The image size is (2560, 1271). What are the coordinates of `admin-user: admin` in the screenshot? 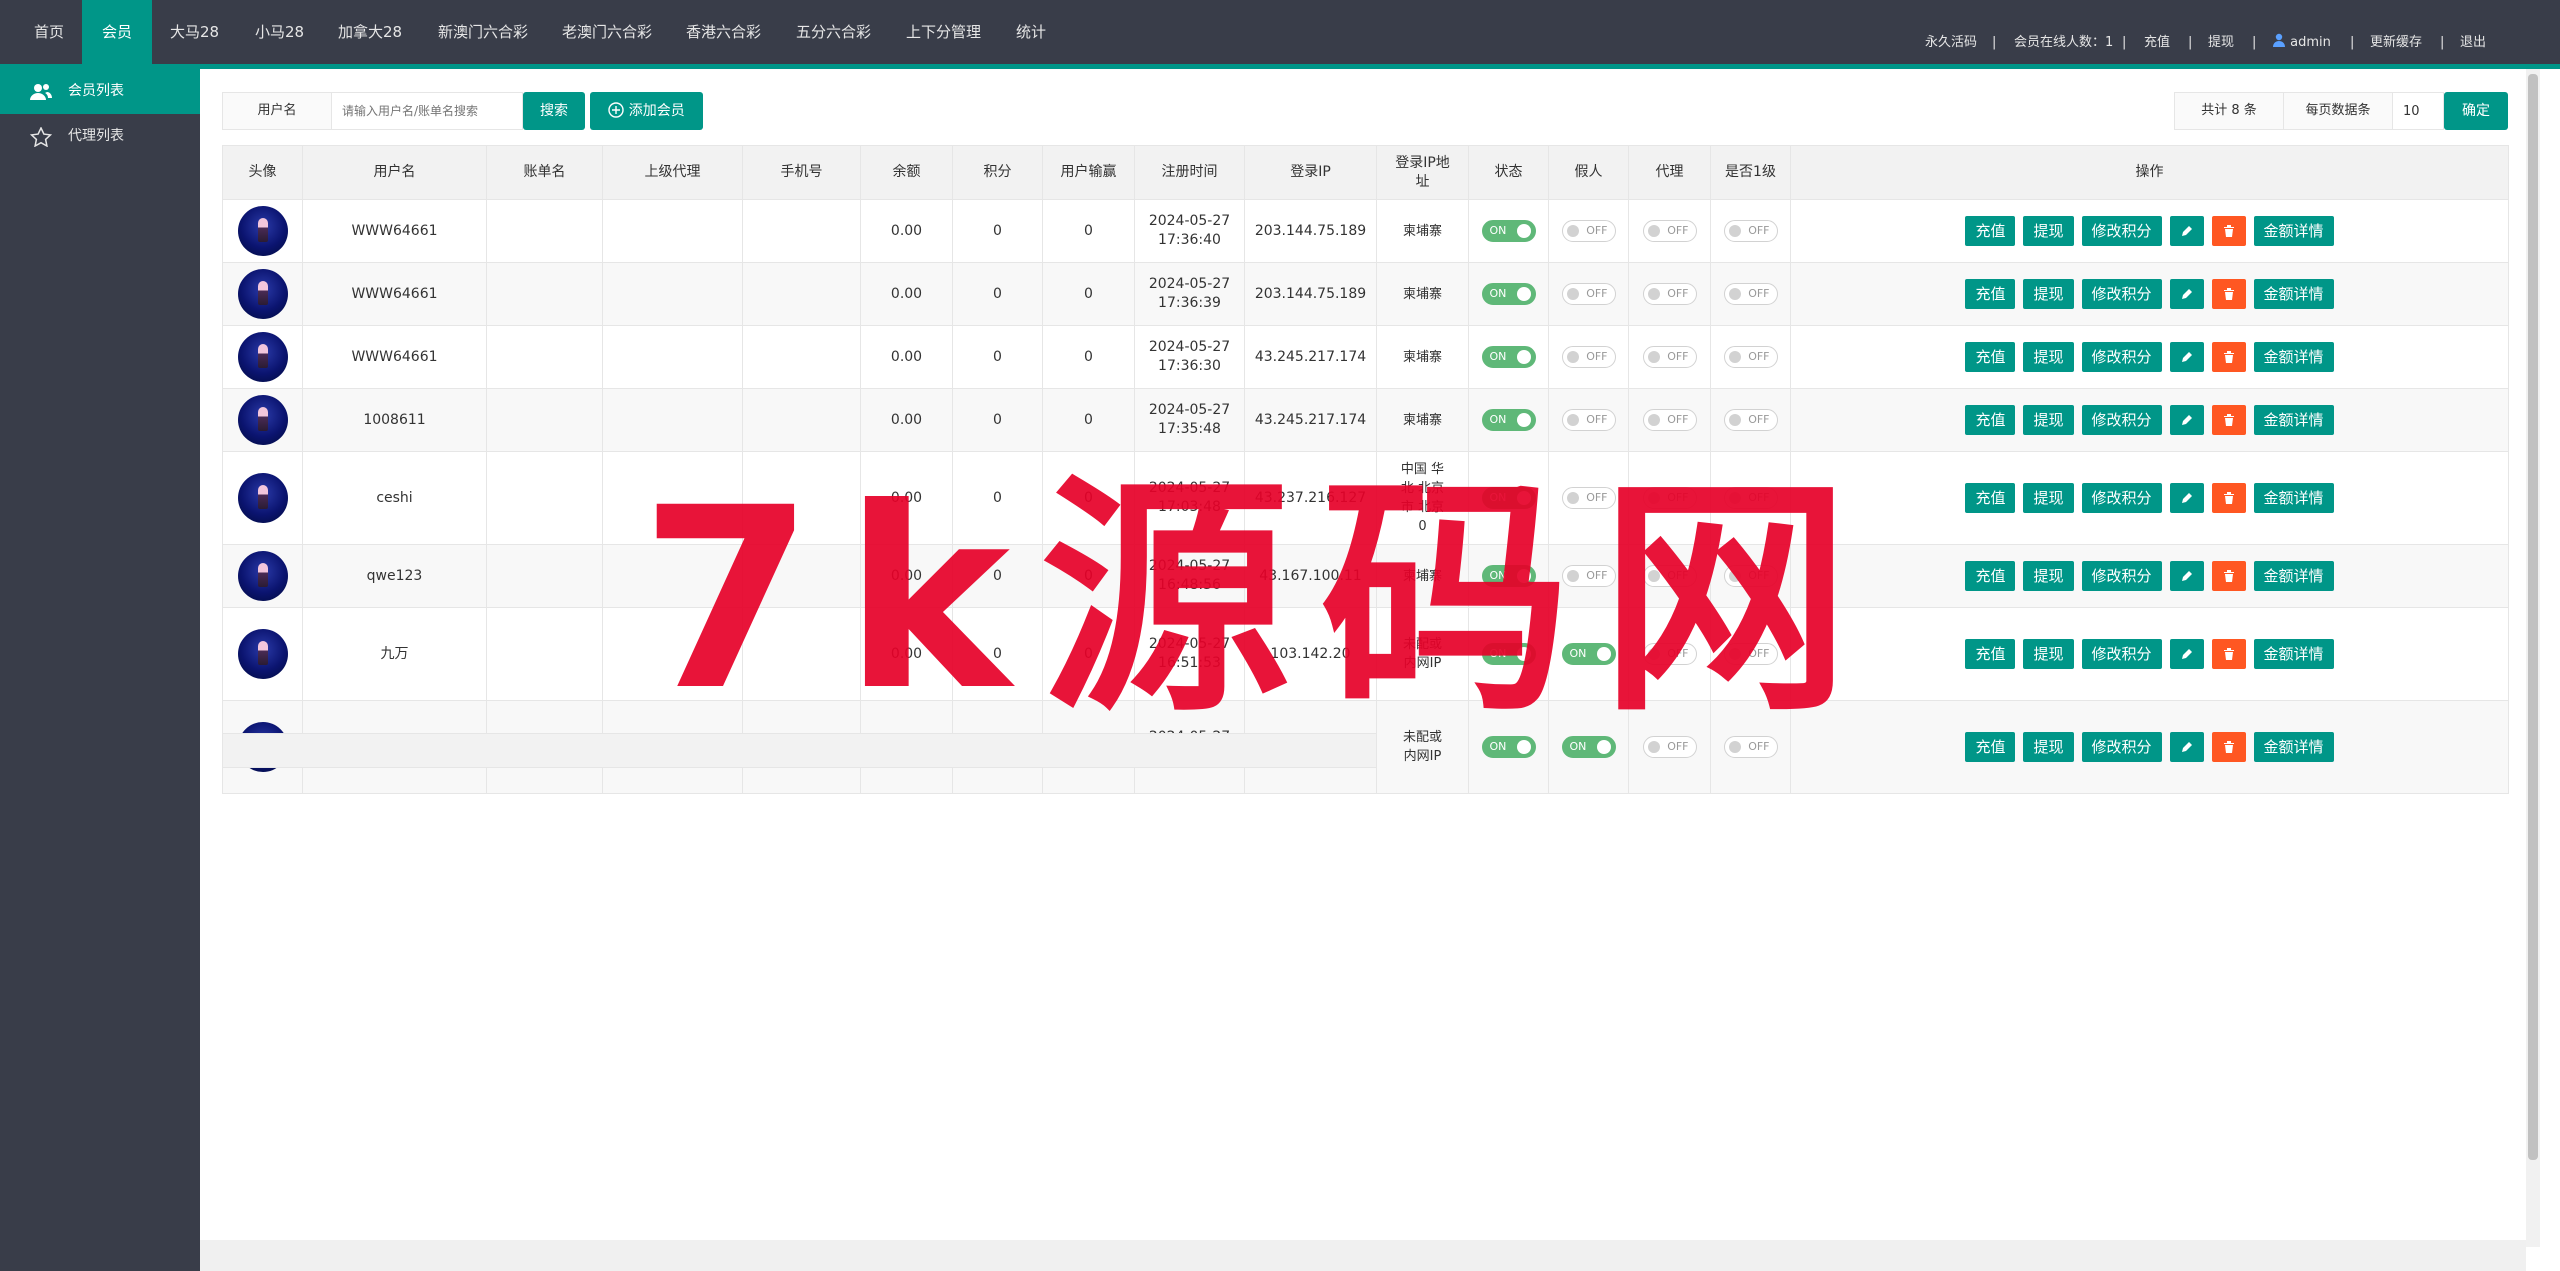 It's located at (2301, 43).